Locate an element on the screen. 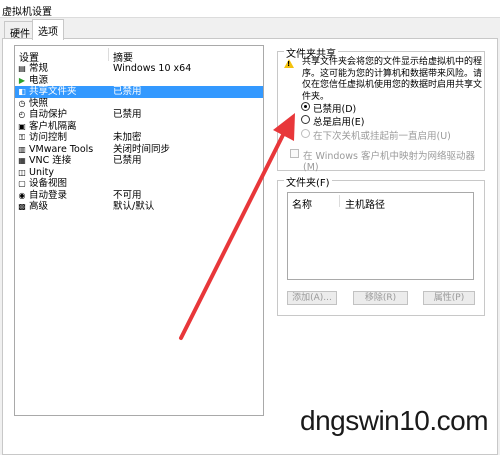 This screenshot has height=455, width=500. annotation-arrow is located at coordinates (237, 226).